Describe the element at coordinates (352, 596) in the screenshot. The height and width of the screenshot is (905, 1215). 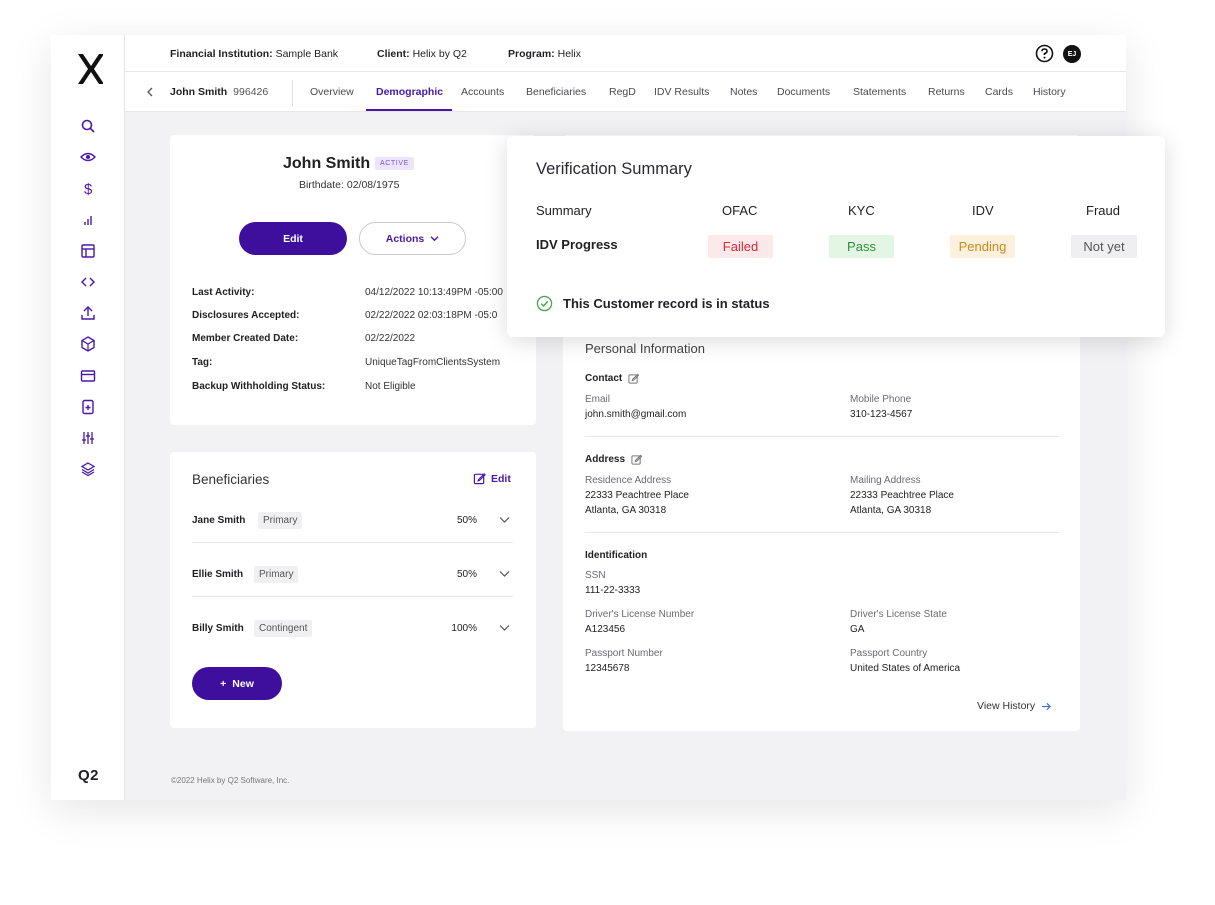
I see `beneficiary-row: Ellie Smith Primary 50%` at that location.